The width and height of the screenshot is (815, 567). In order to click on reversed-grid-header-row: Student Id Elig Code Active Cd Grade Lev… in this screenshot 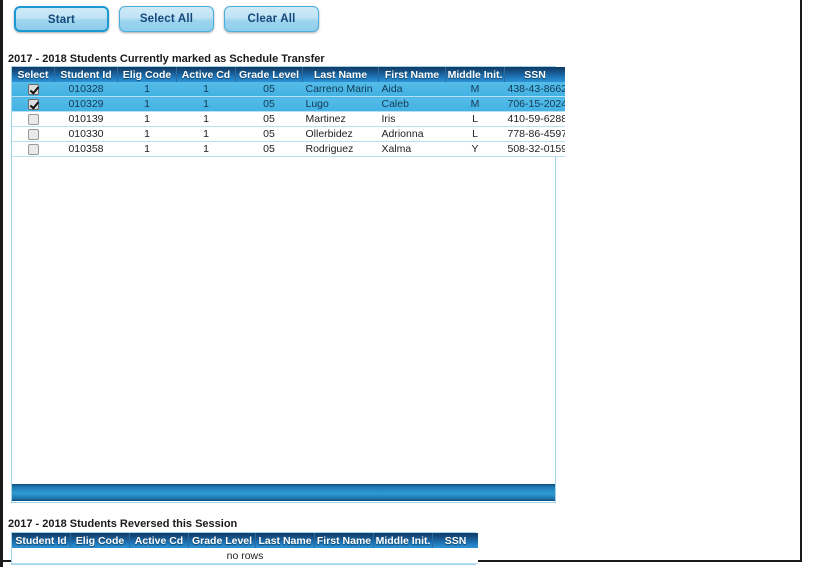, I will do `click(245, 540)`.